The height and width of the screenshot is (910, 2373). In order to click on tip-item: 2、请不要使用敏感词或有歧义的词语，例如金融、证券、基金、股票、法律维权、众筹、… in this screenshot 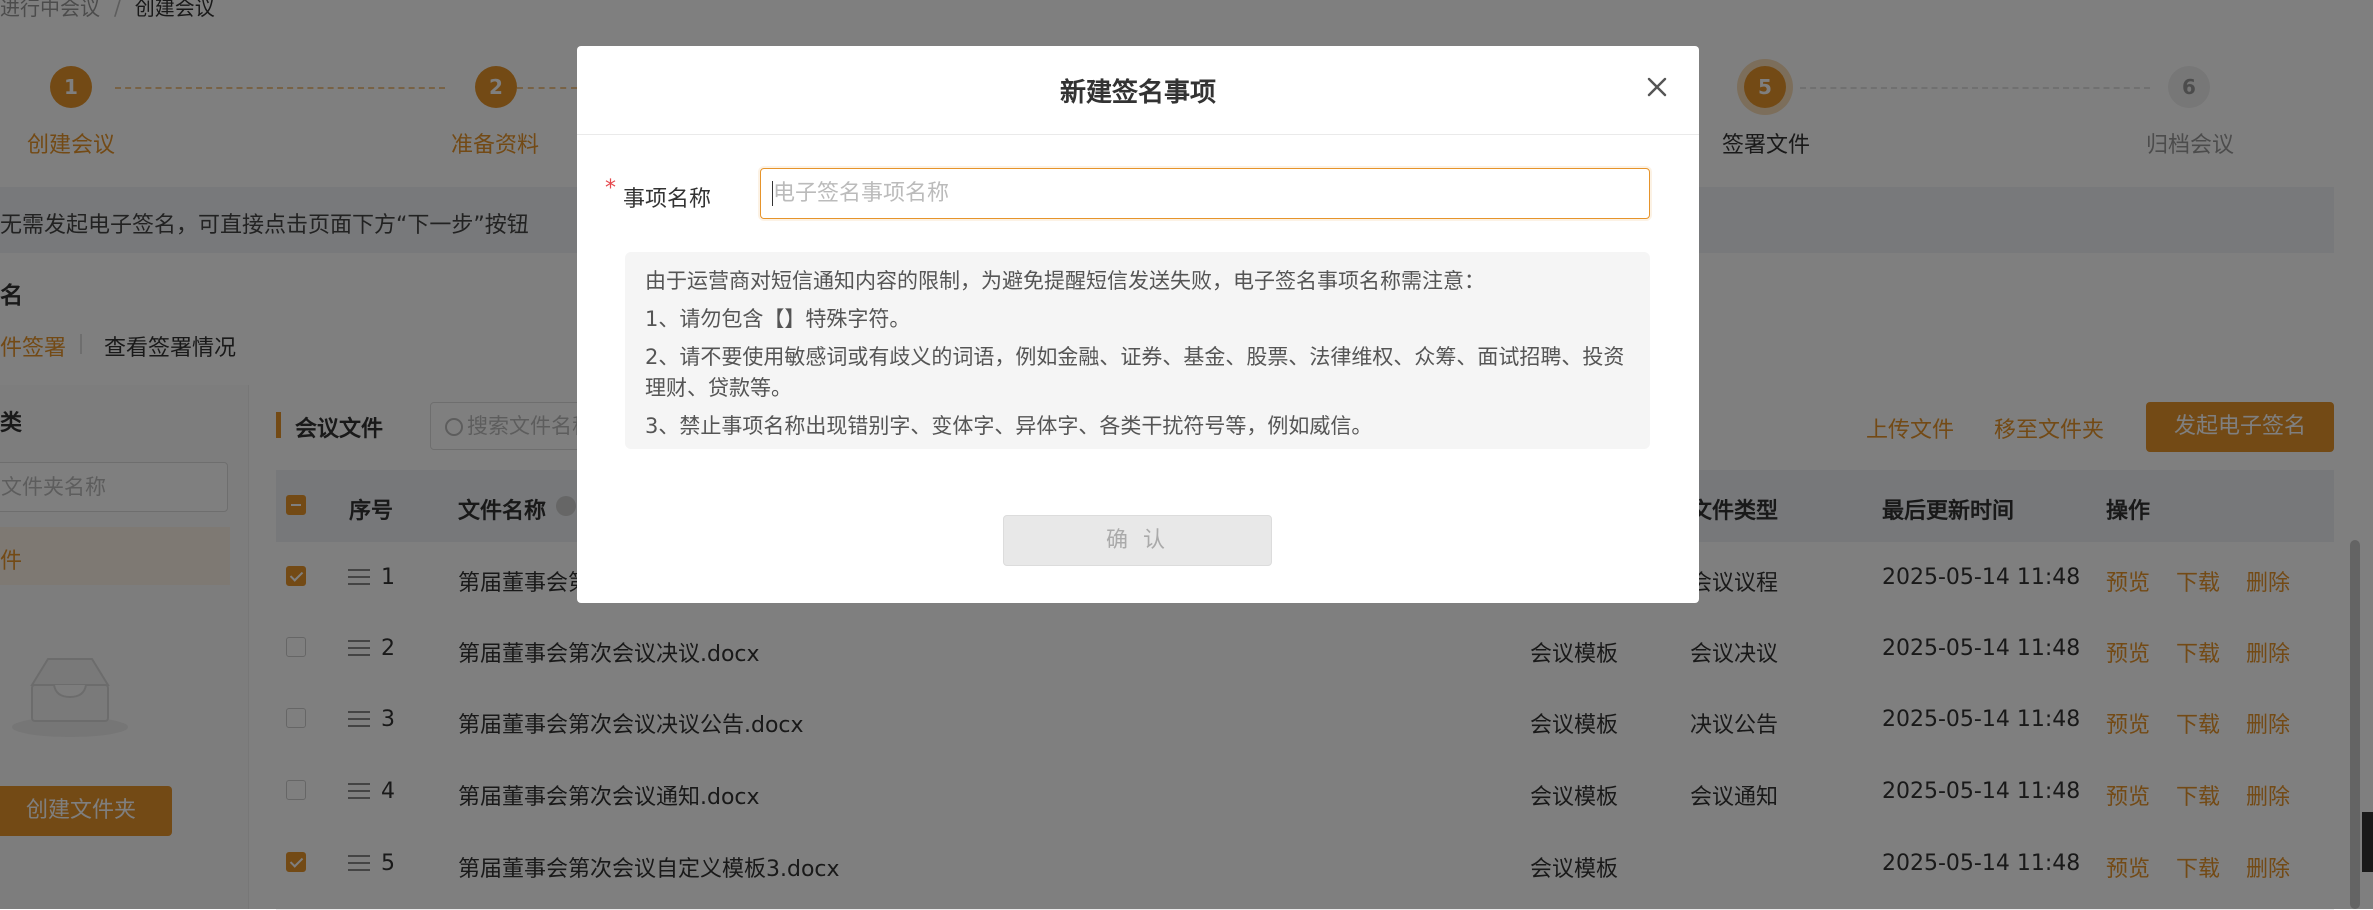, I will do `click(1135, 372)`.